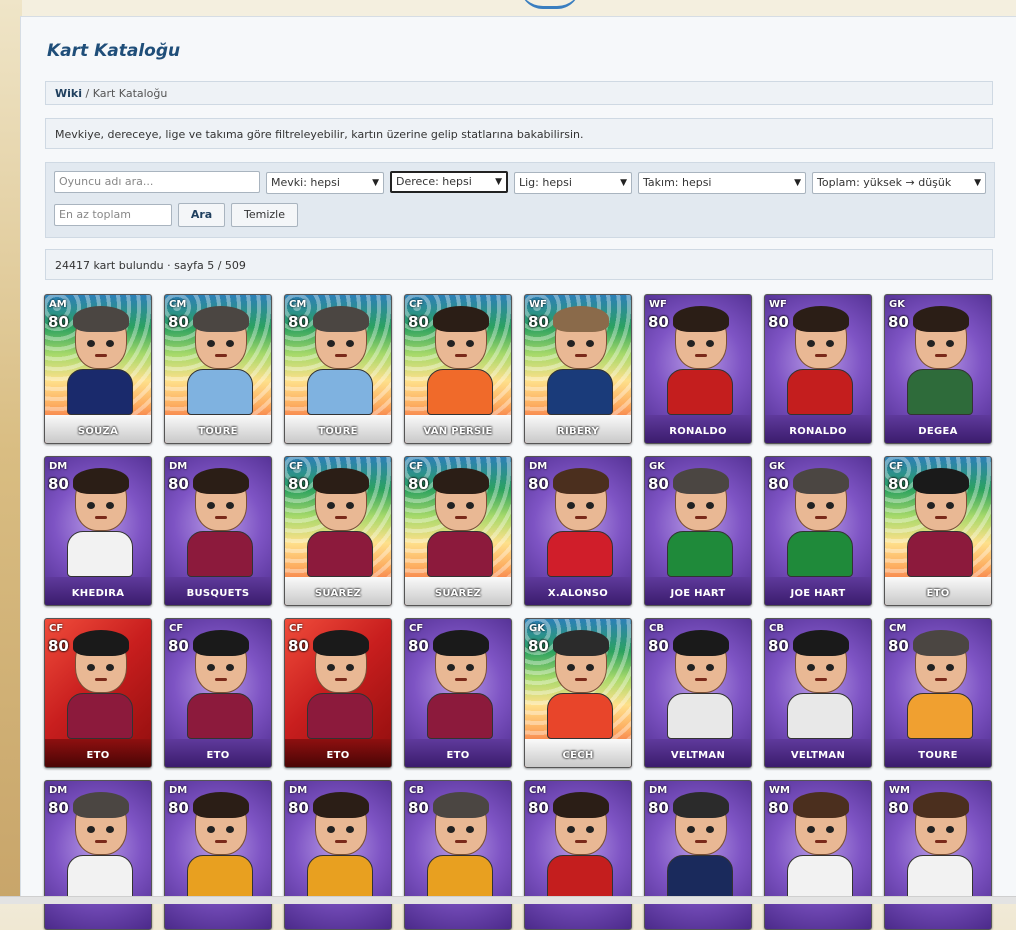 The image size is (1016, 930). I want to click on player-card: WF 80 RIBERY, so click(578, 369).